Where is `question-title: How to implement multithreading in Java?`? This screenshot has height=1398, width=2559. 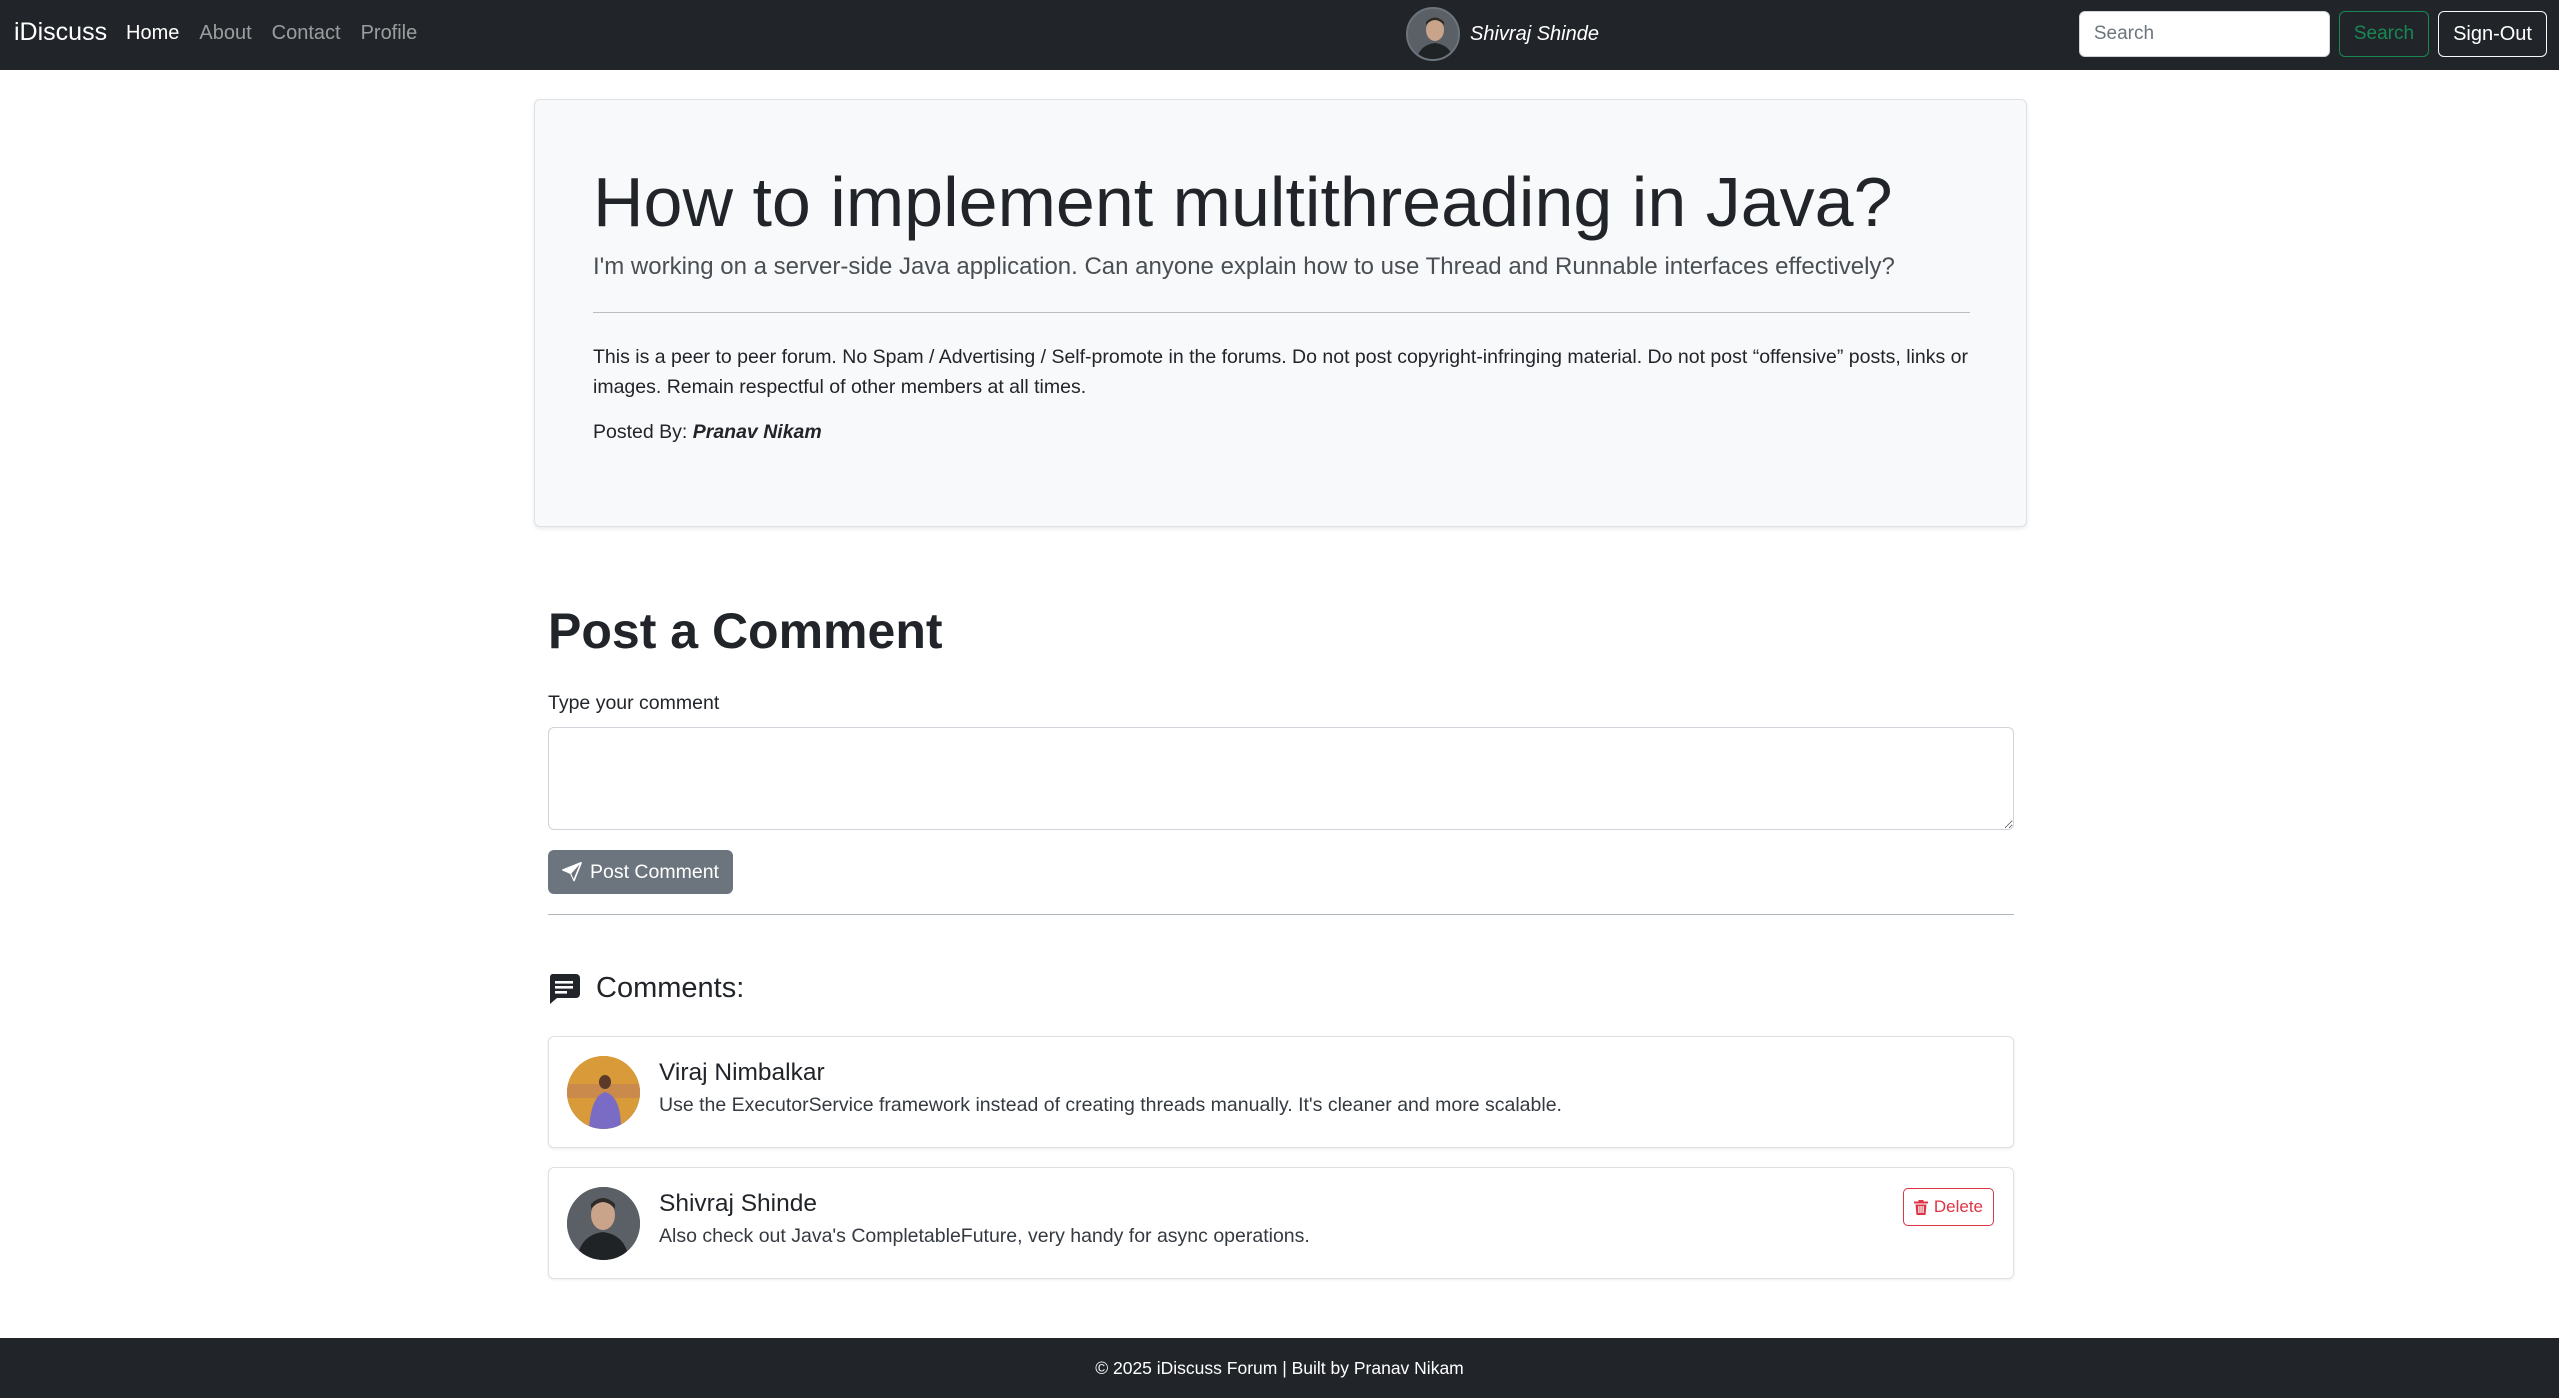
question-title: How to implement multithreading in Java? is located at coordinates (1243, 202).